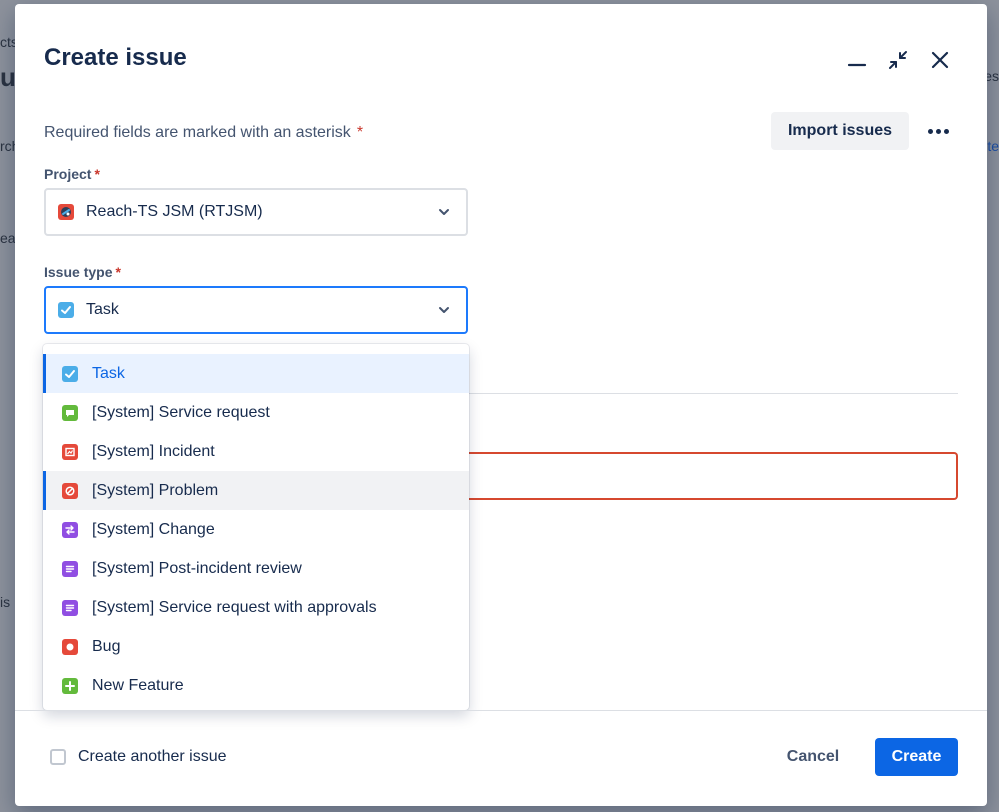  What do you see at coordinates (108, 373) in the screenshot?
I see `option-label: Task` at bounding box center [108, 373].